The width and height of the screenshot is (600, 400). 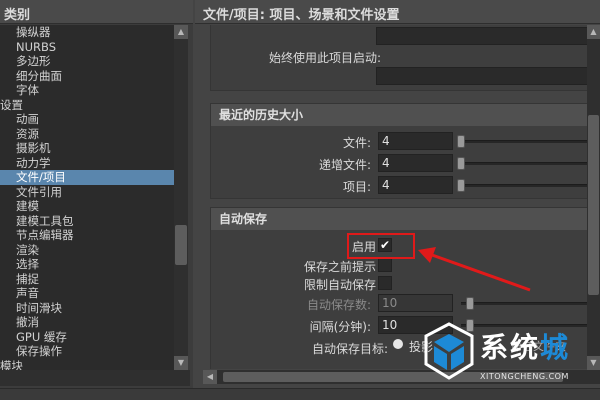 I want to click on category-item: 多边形, so click(x=87, y=61).